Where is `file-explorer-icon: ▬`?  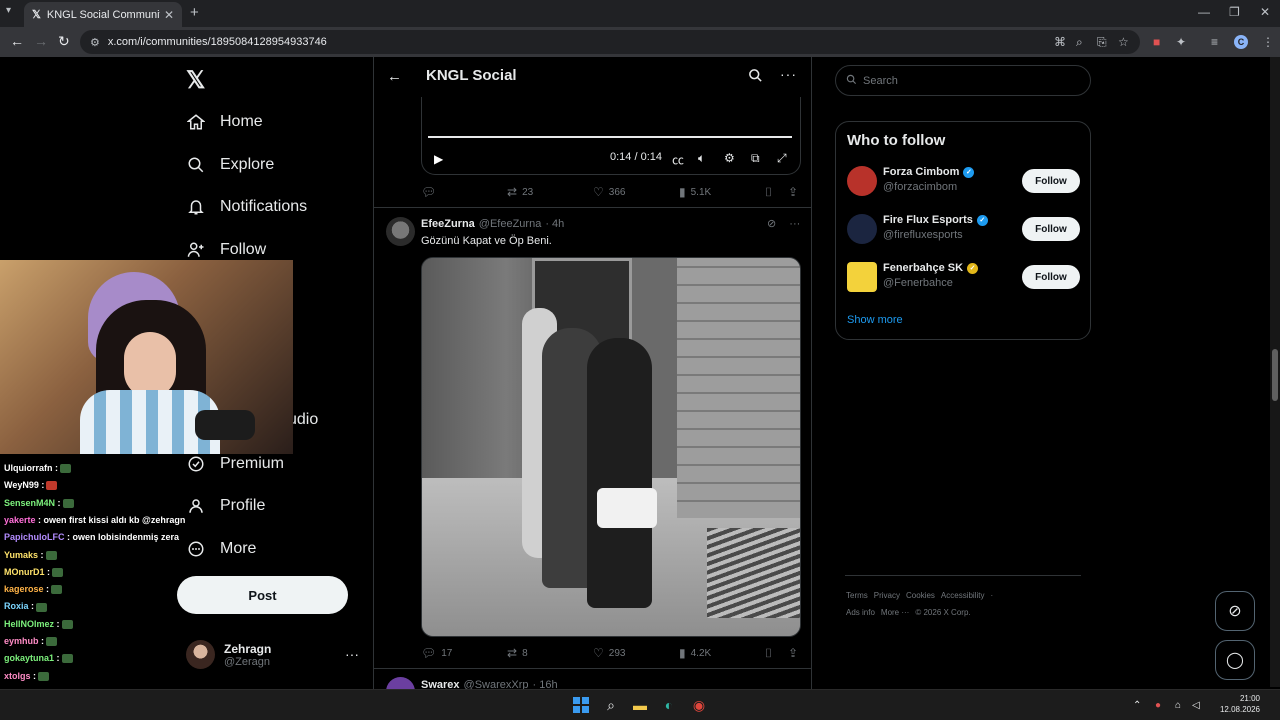 file-explorer-icon: ▬ is located at coordinates (640, 705).